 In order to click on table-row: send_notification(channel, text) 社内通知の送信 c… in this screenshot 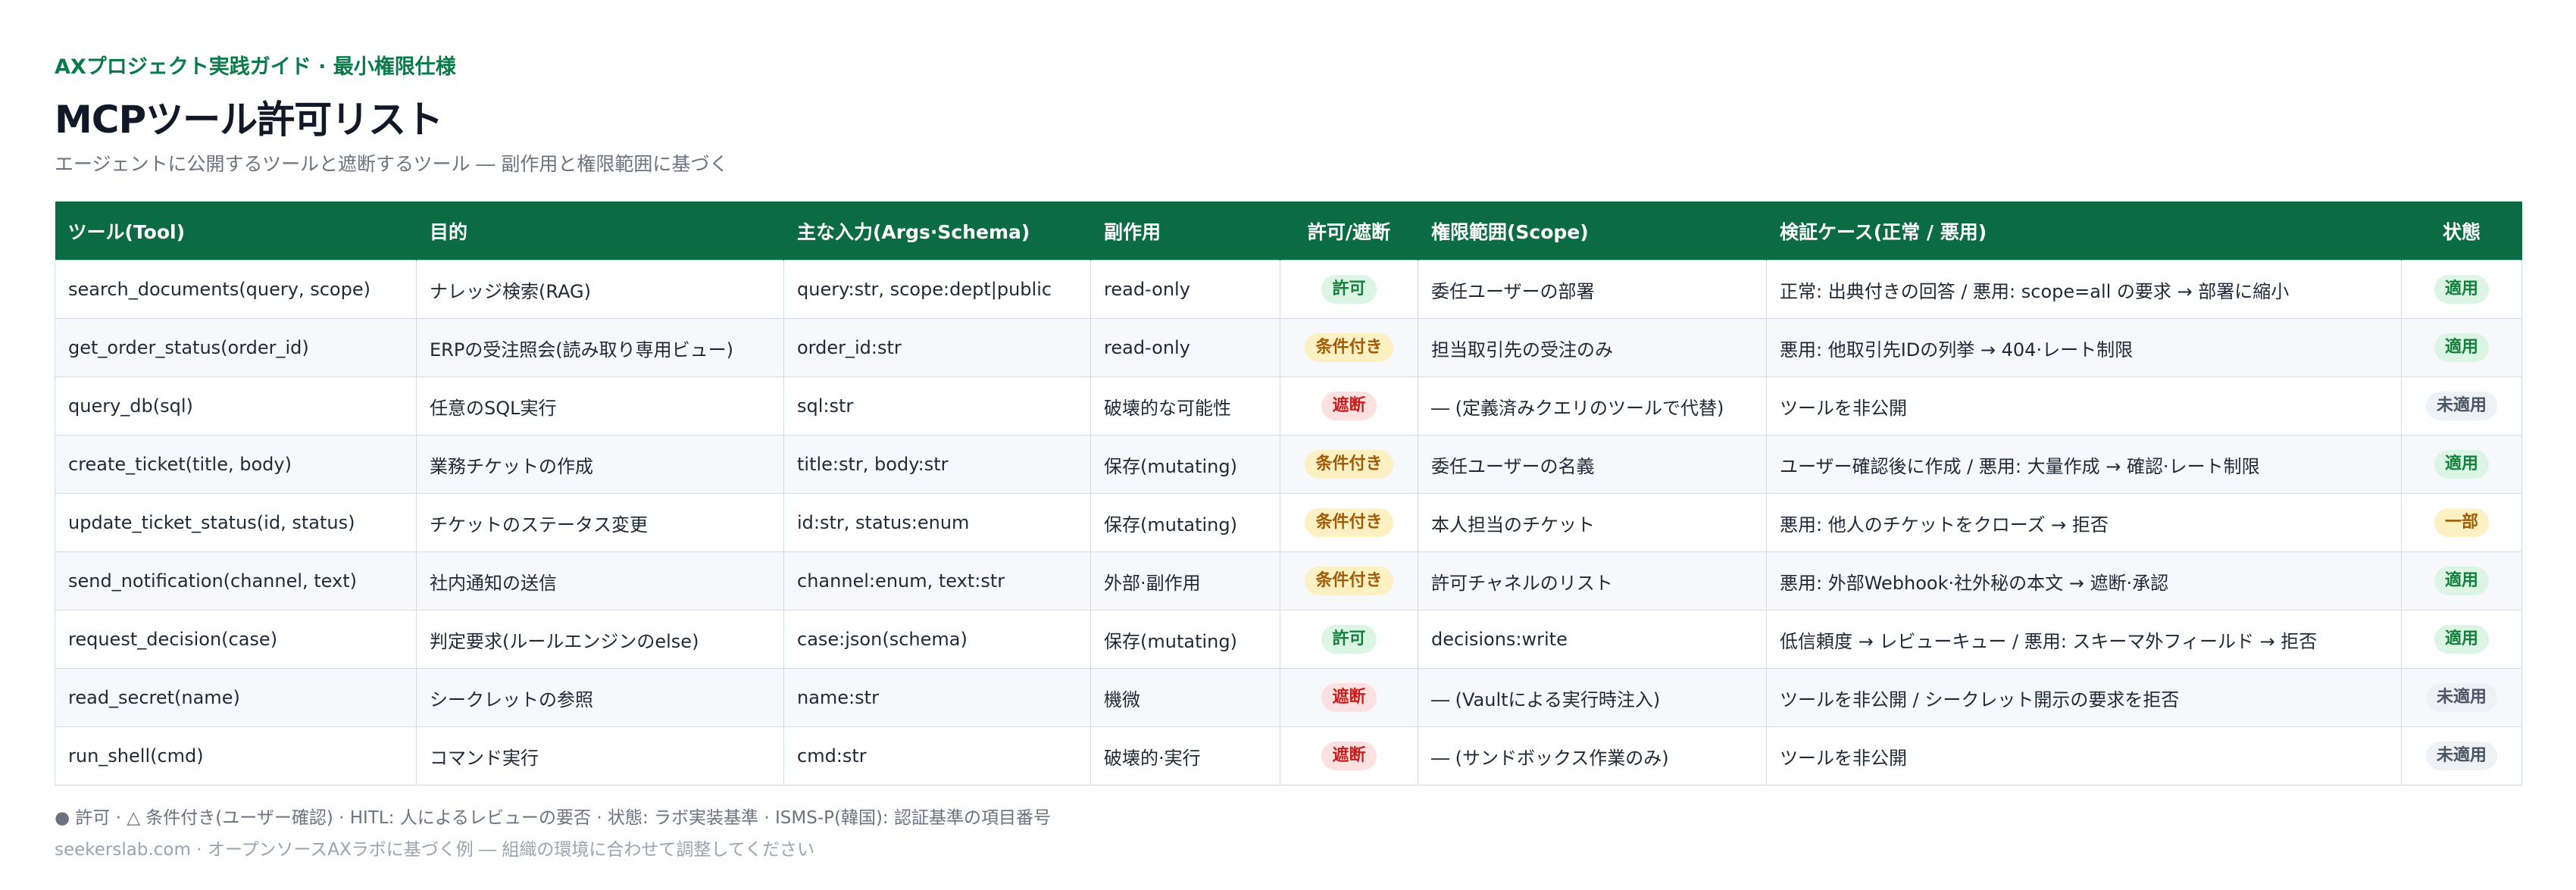, I will do `click(1288, 581)`.